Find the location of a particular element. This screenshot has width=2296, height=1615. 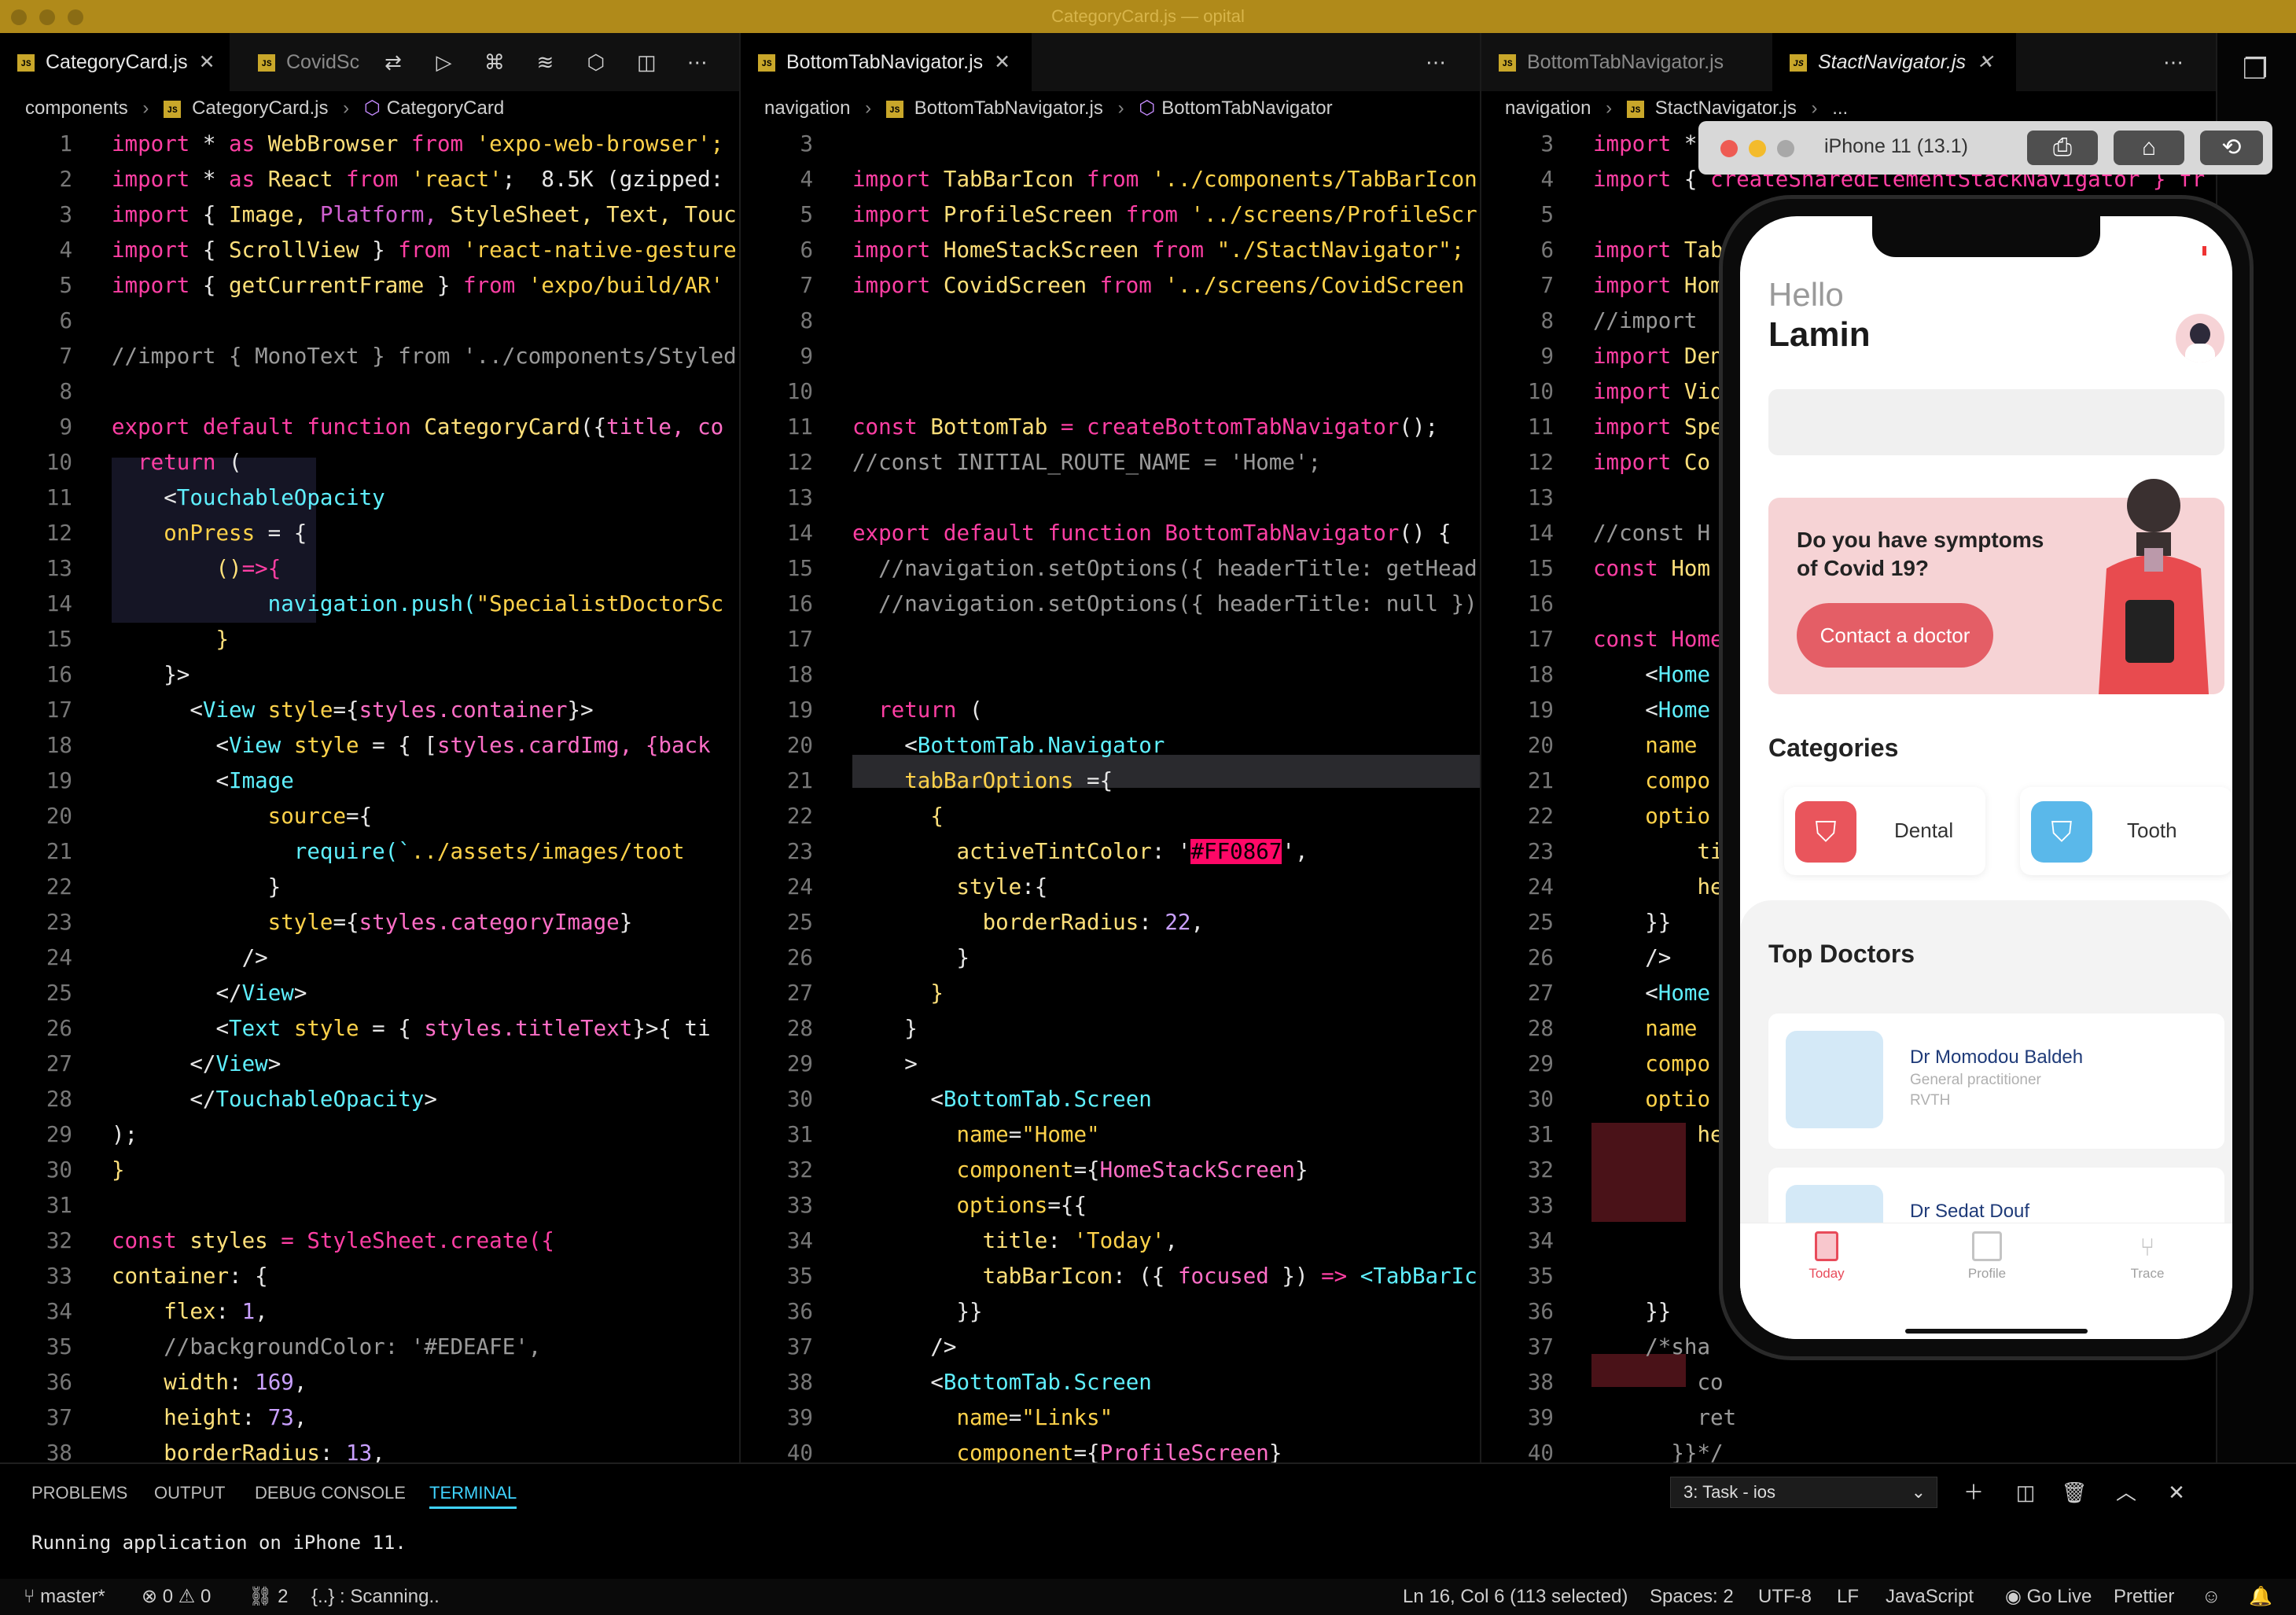

compare-changes-icon: ⇄ is located at coordinates (393, 62).